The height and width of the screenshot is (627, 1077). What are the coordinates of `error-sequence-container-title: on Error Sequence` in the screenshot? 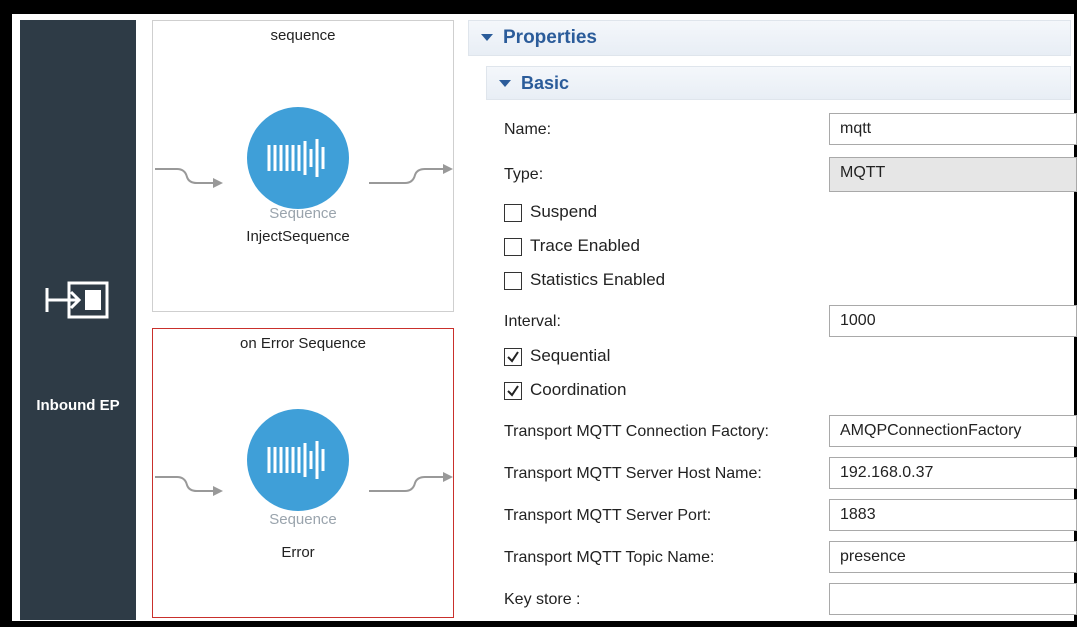 It's located at (303, 343).